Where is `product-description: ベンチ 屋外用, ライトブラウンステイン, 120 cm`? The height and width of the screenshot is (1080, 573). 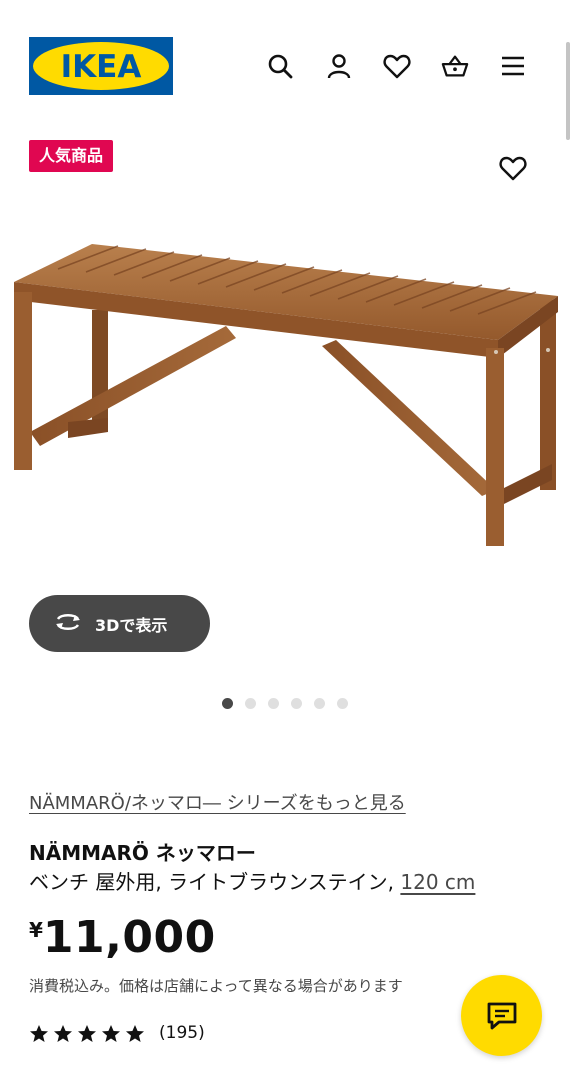 product-description: ベンチ 屋外用, ライトブラウンステイン, 120 cm is located at coordinates (252, 880).